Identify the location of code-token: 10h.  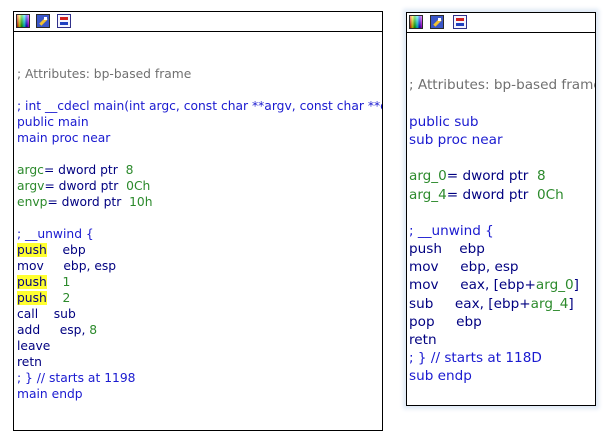
(141, 202).